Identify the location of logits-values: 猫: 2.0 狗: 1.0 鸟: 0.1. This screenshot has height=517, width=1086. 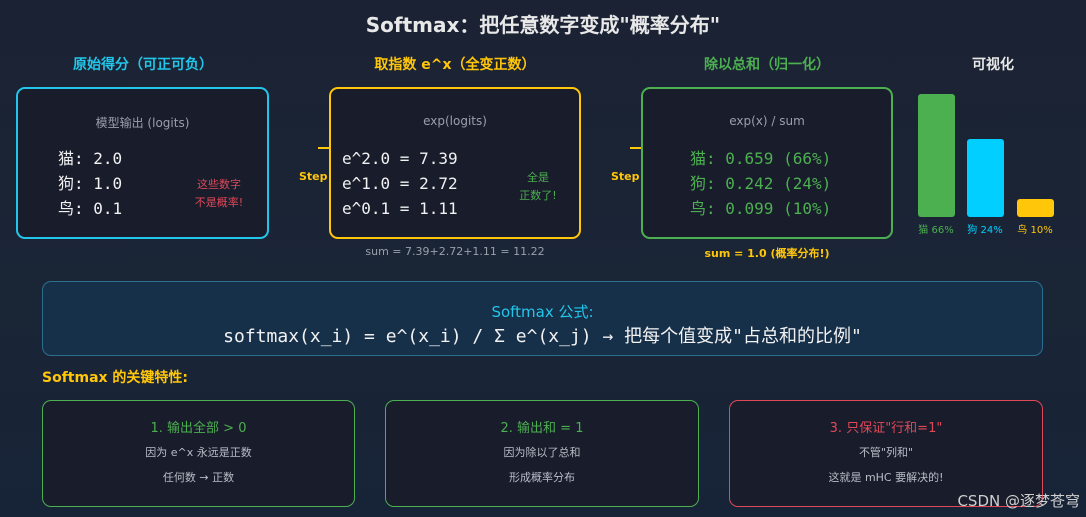
(90, 183).